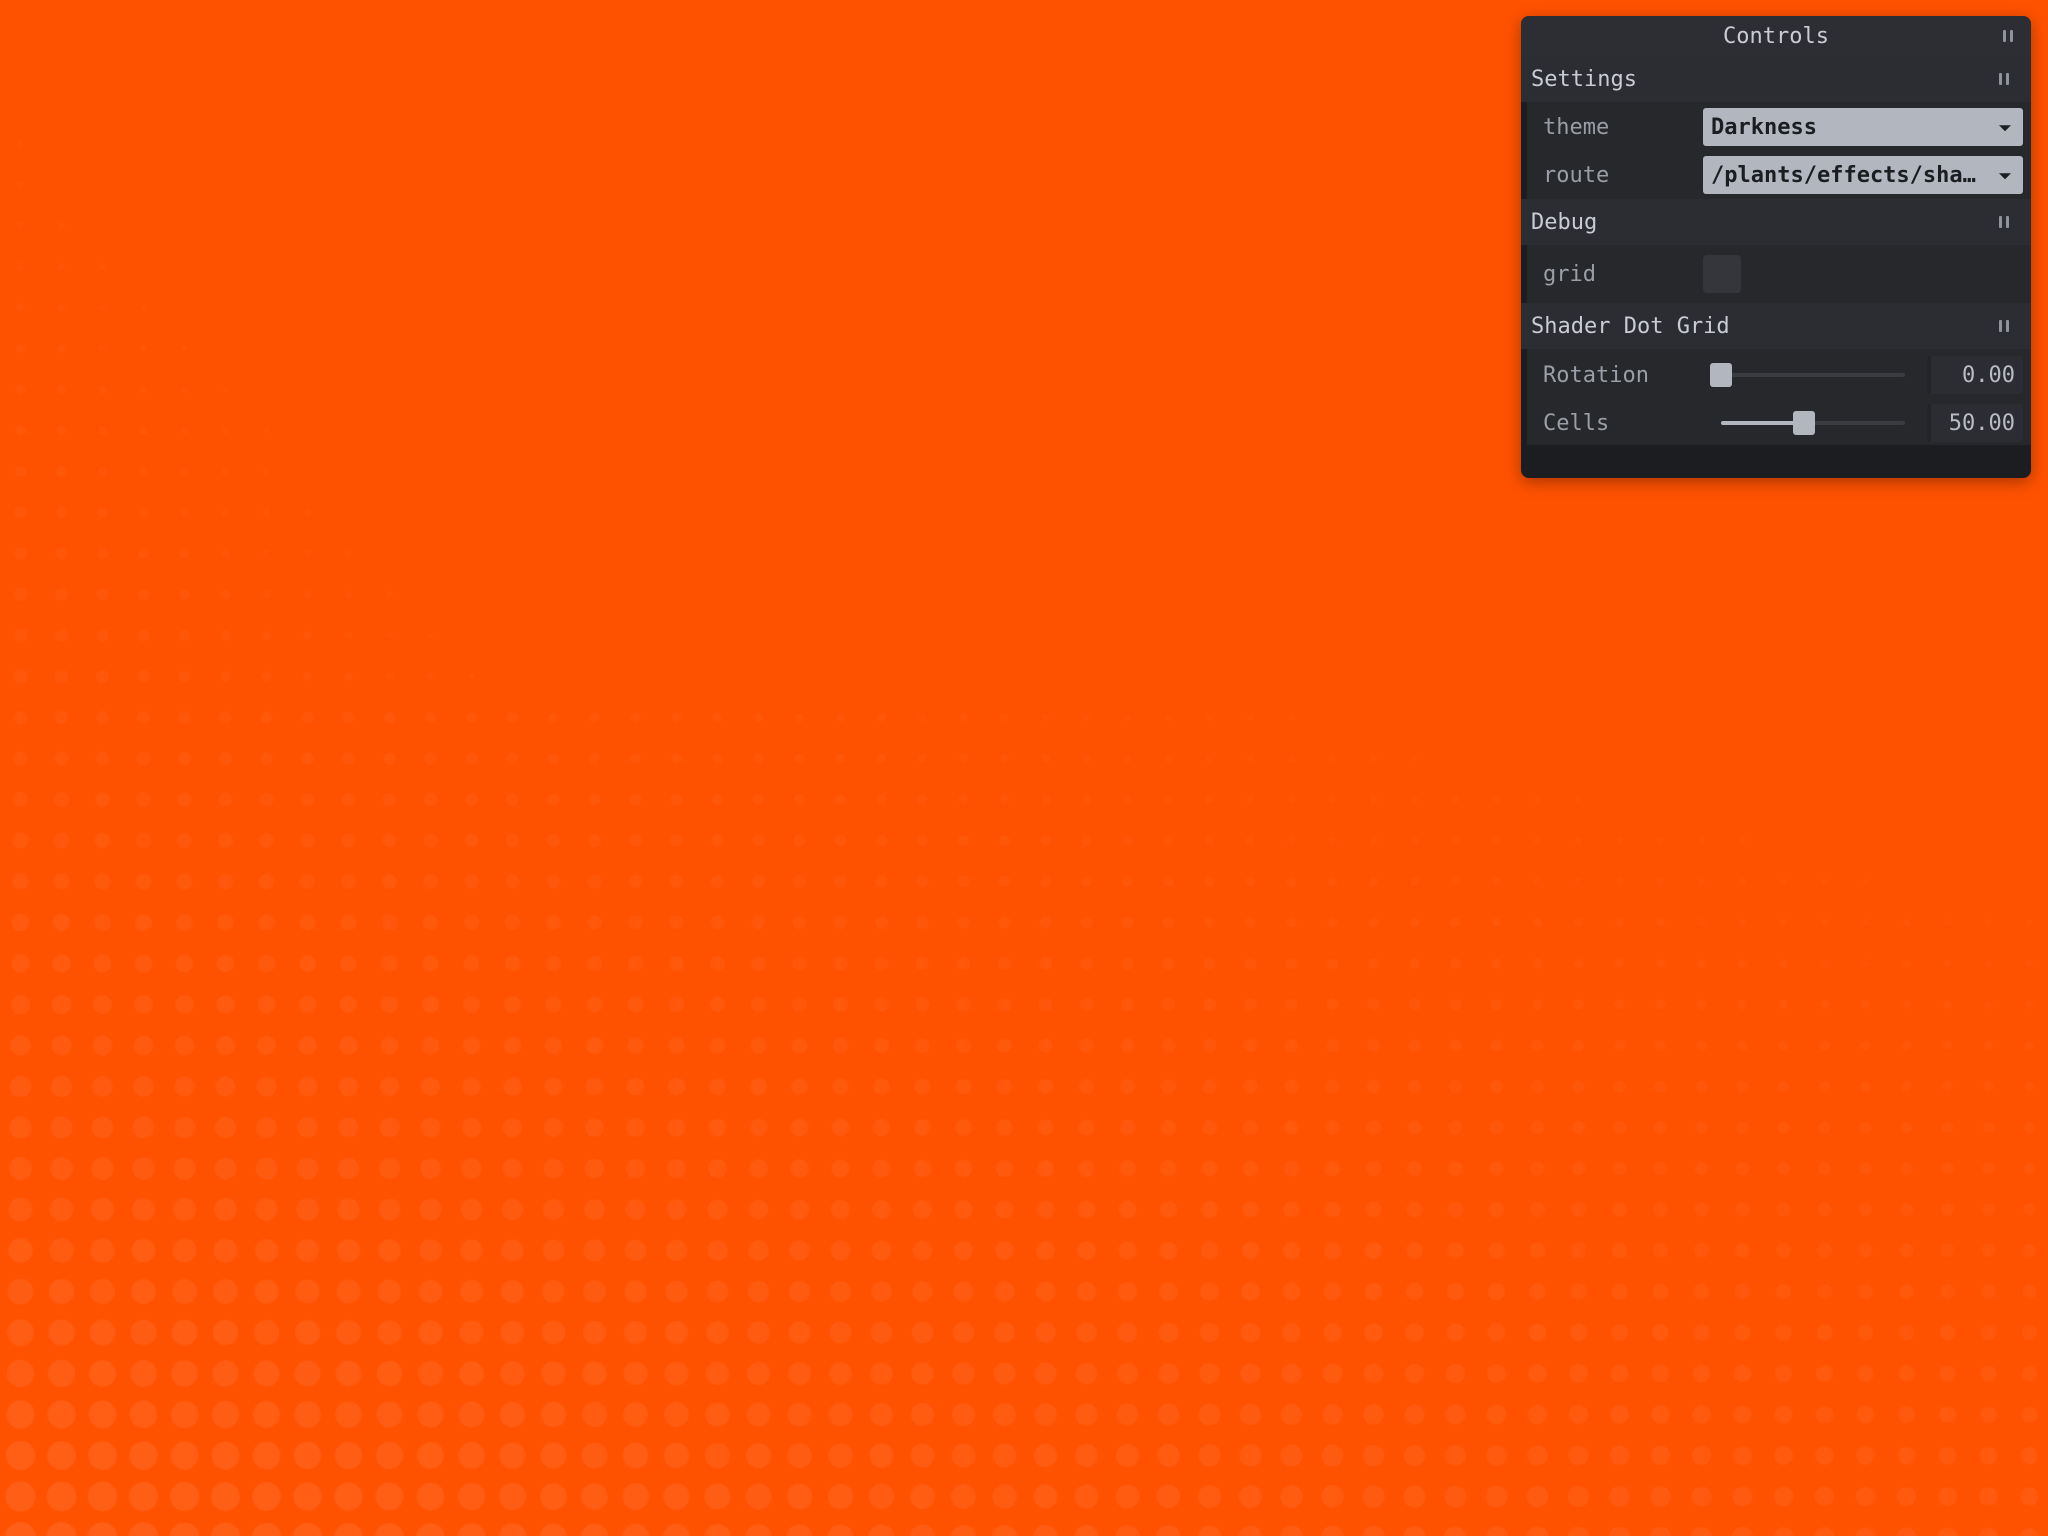 This screenshot has height=1536, width=2048. What do you see at coordinates (1630, 326) in the screenshot?
I see `shader-folder-title: Shader Dot Grid` at bounding box center [1630, 326].